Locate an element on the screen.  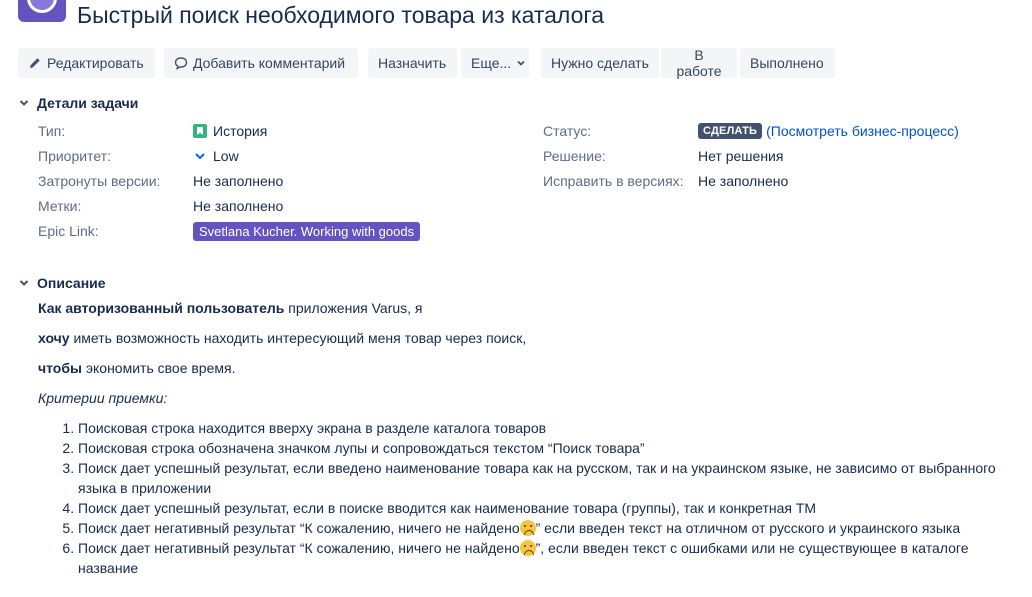
description-text-1: приложения Varus, я is located at coordinates (353, 308).